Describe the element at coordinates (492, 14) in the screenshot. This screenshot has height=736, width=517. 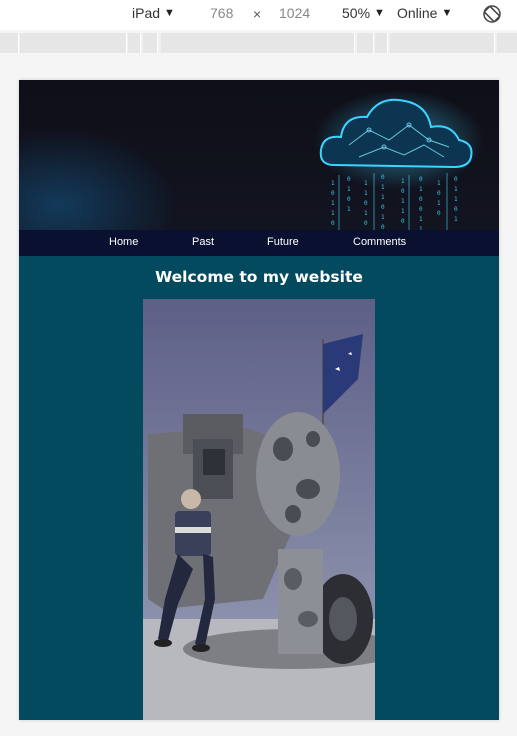
I see `rotate-icon` at that location.